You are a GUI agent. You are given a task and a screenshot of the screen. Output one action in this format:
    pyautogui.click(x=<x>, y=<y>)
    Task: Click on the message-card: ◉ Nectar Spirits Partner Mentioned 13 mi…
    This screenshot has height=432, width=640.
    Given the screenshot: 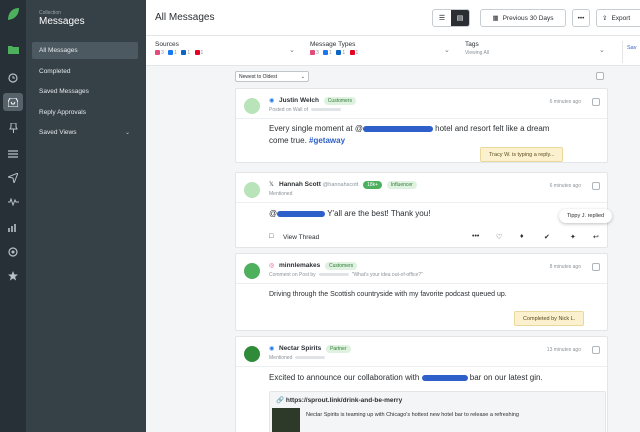 What is the action you would take?
    pyautogui.click(x=421, y=384)
    